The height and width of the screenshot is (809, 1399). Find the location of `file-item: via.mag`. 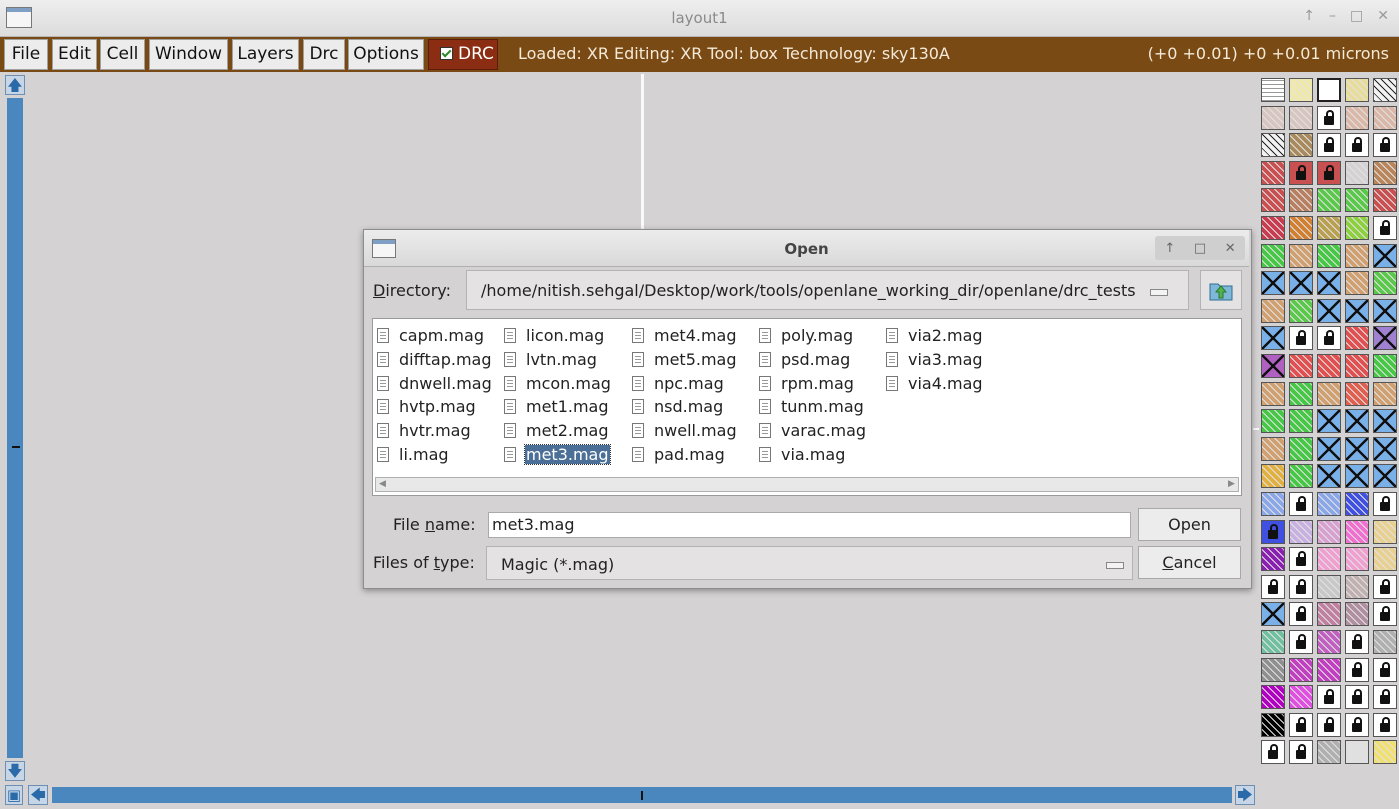

file-item: via.mag is located at coordinates (802, 455).